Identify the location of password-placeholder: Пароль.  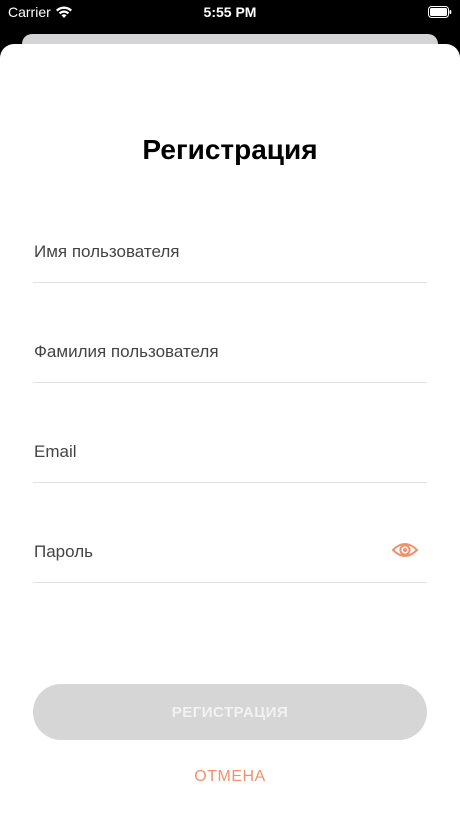
(63, 551).